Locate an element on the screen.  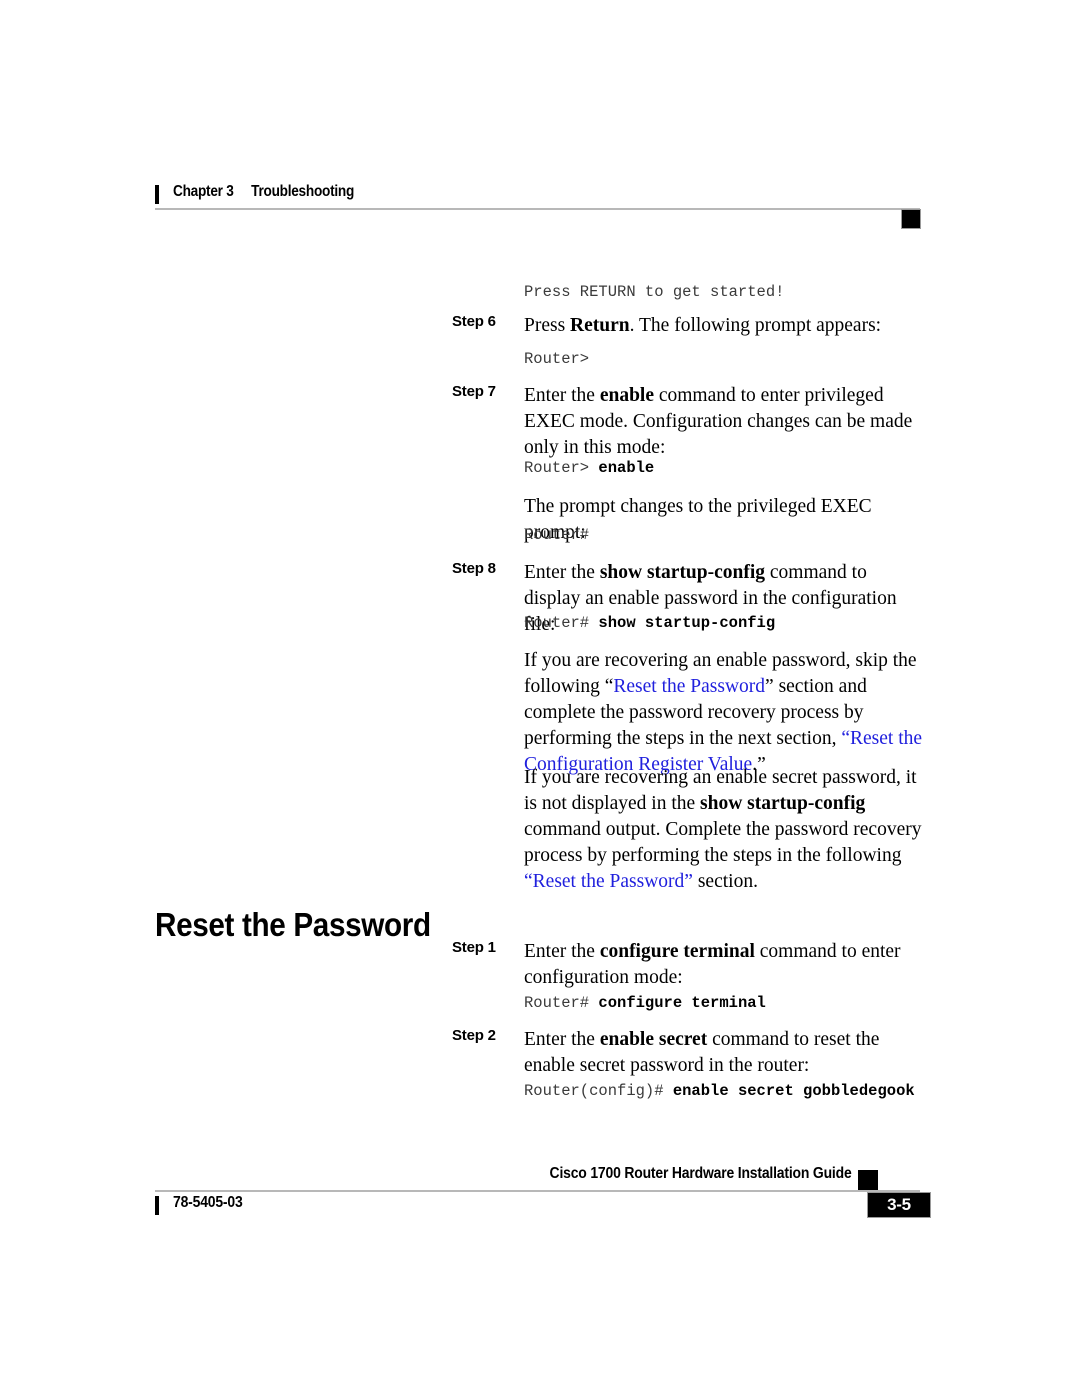
footer-corner-square is located at coordinates (868, 1180).